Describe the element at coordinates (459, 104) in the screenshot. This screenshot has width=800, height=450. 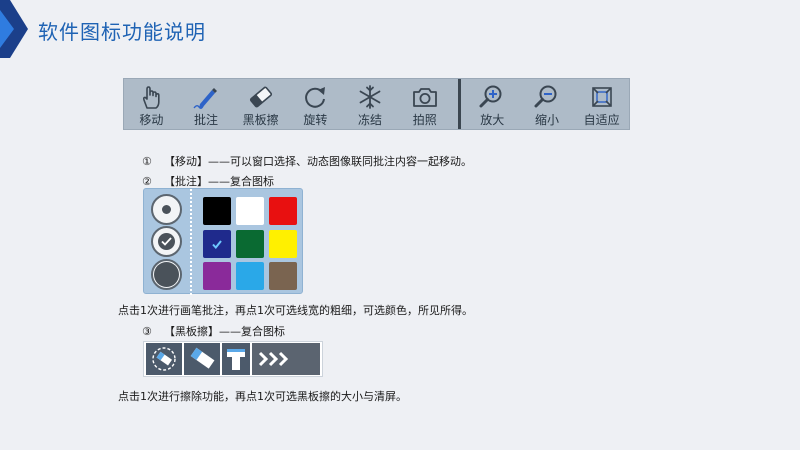
I see `toolbar-divider` at that location.